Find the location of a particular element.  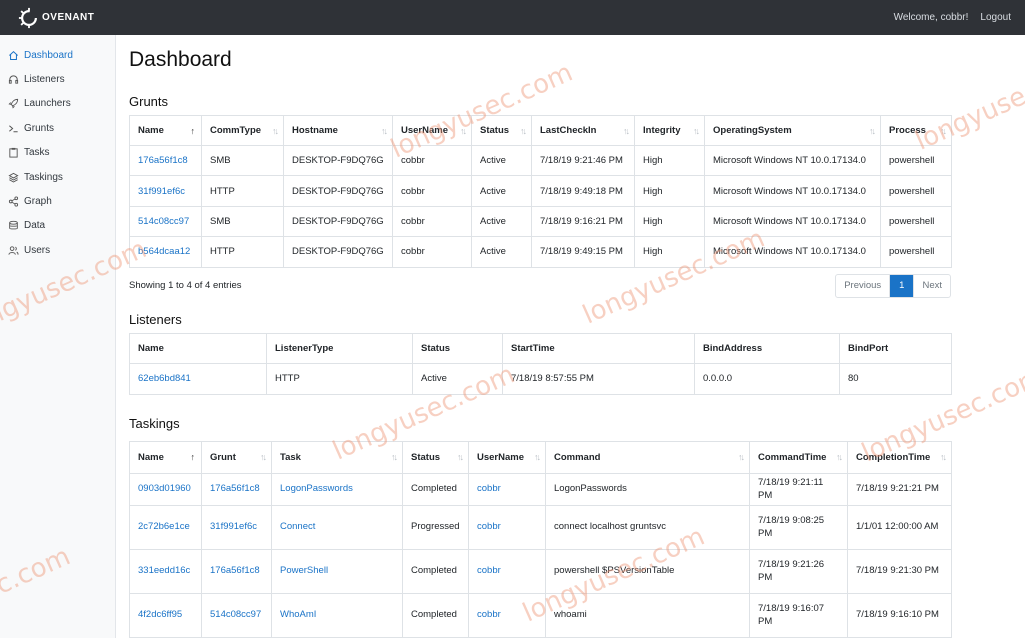

sidebar-item-label: Launchers is located at coordinates (47, 104).